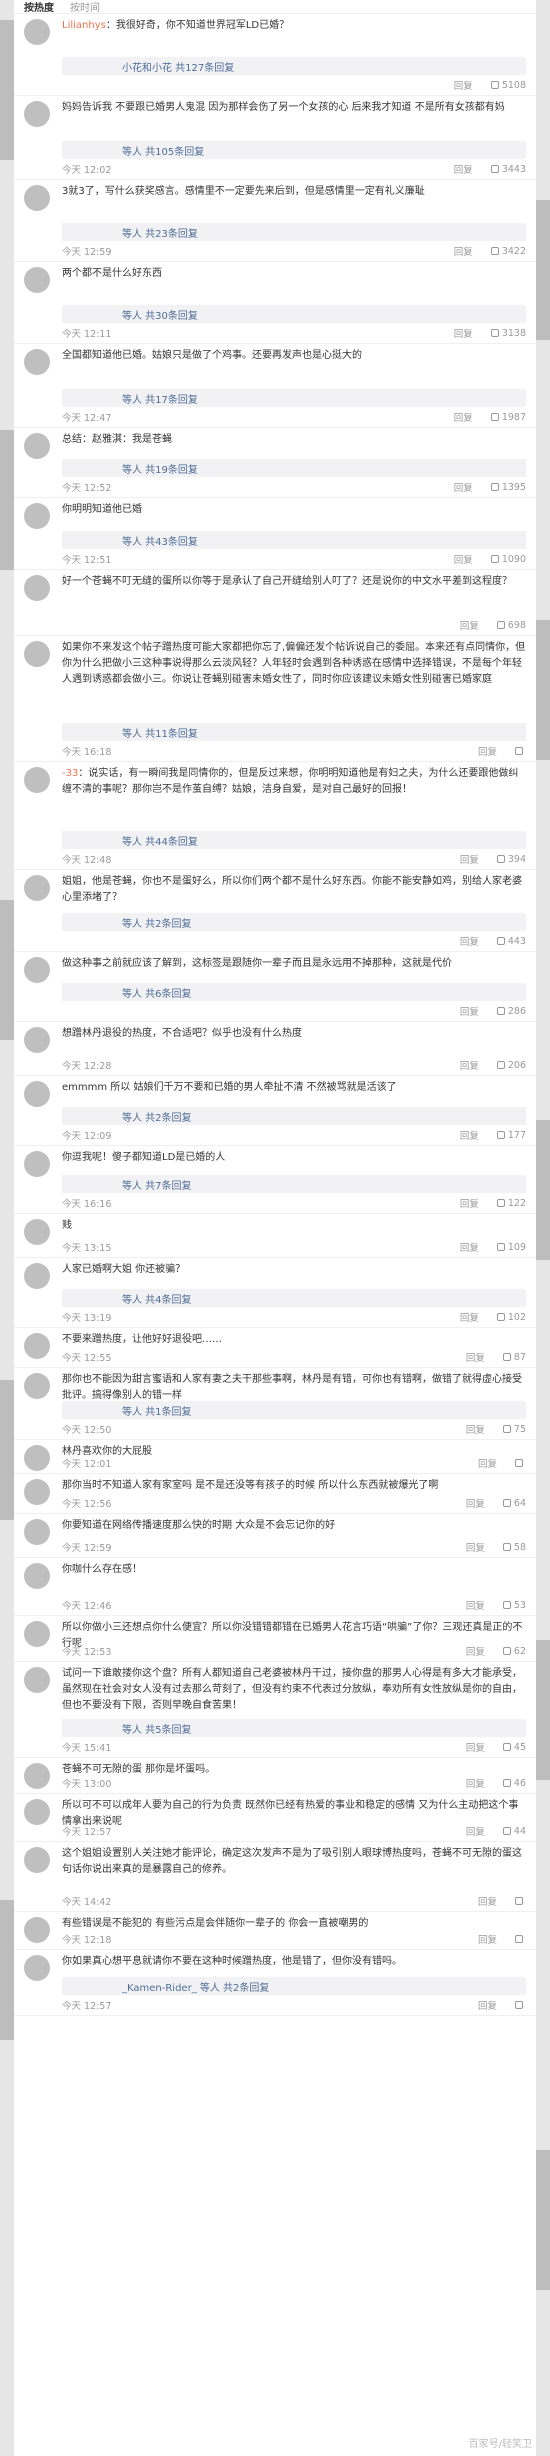 Image resolution: width=550 pixels, height=2456 pixels. Describe the element at coordinates (508, 333) in the screenshot. I see `like-button: 3138` at that location.